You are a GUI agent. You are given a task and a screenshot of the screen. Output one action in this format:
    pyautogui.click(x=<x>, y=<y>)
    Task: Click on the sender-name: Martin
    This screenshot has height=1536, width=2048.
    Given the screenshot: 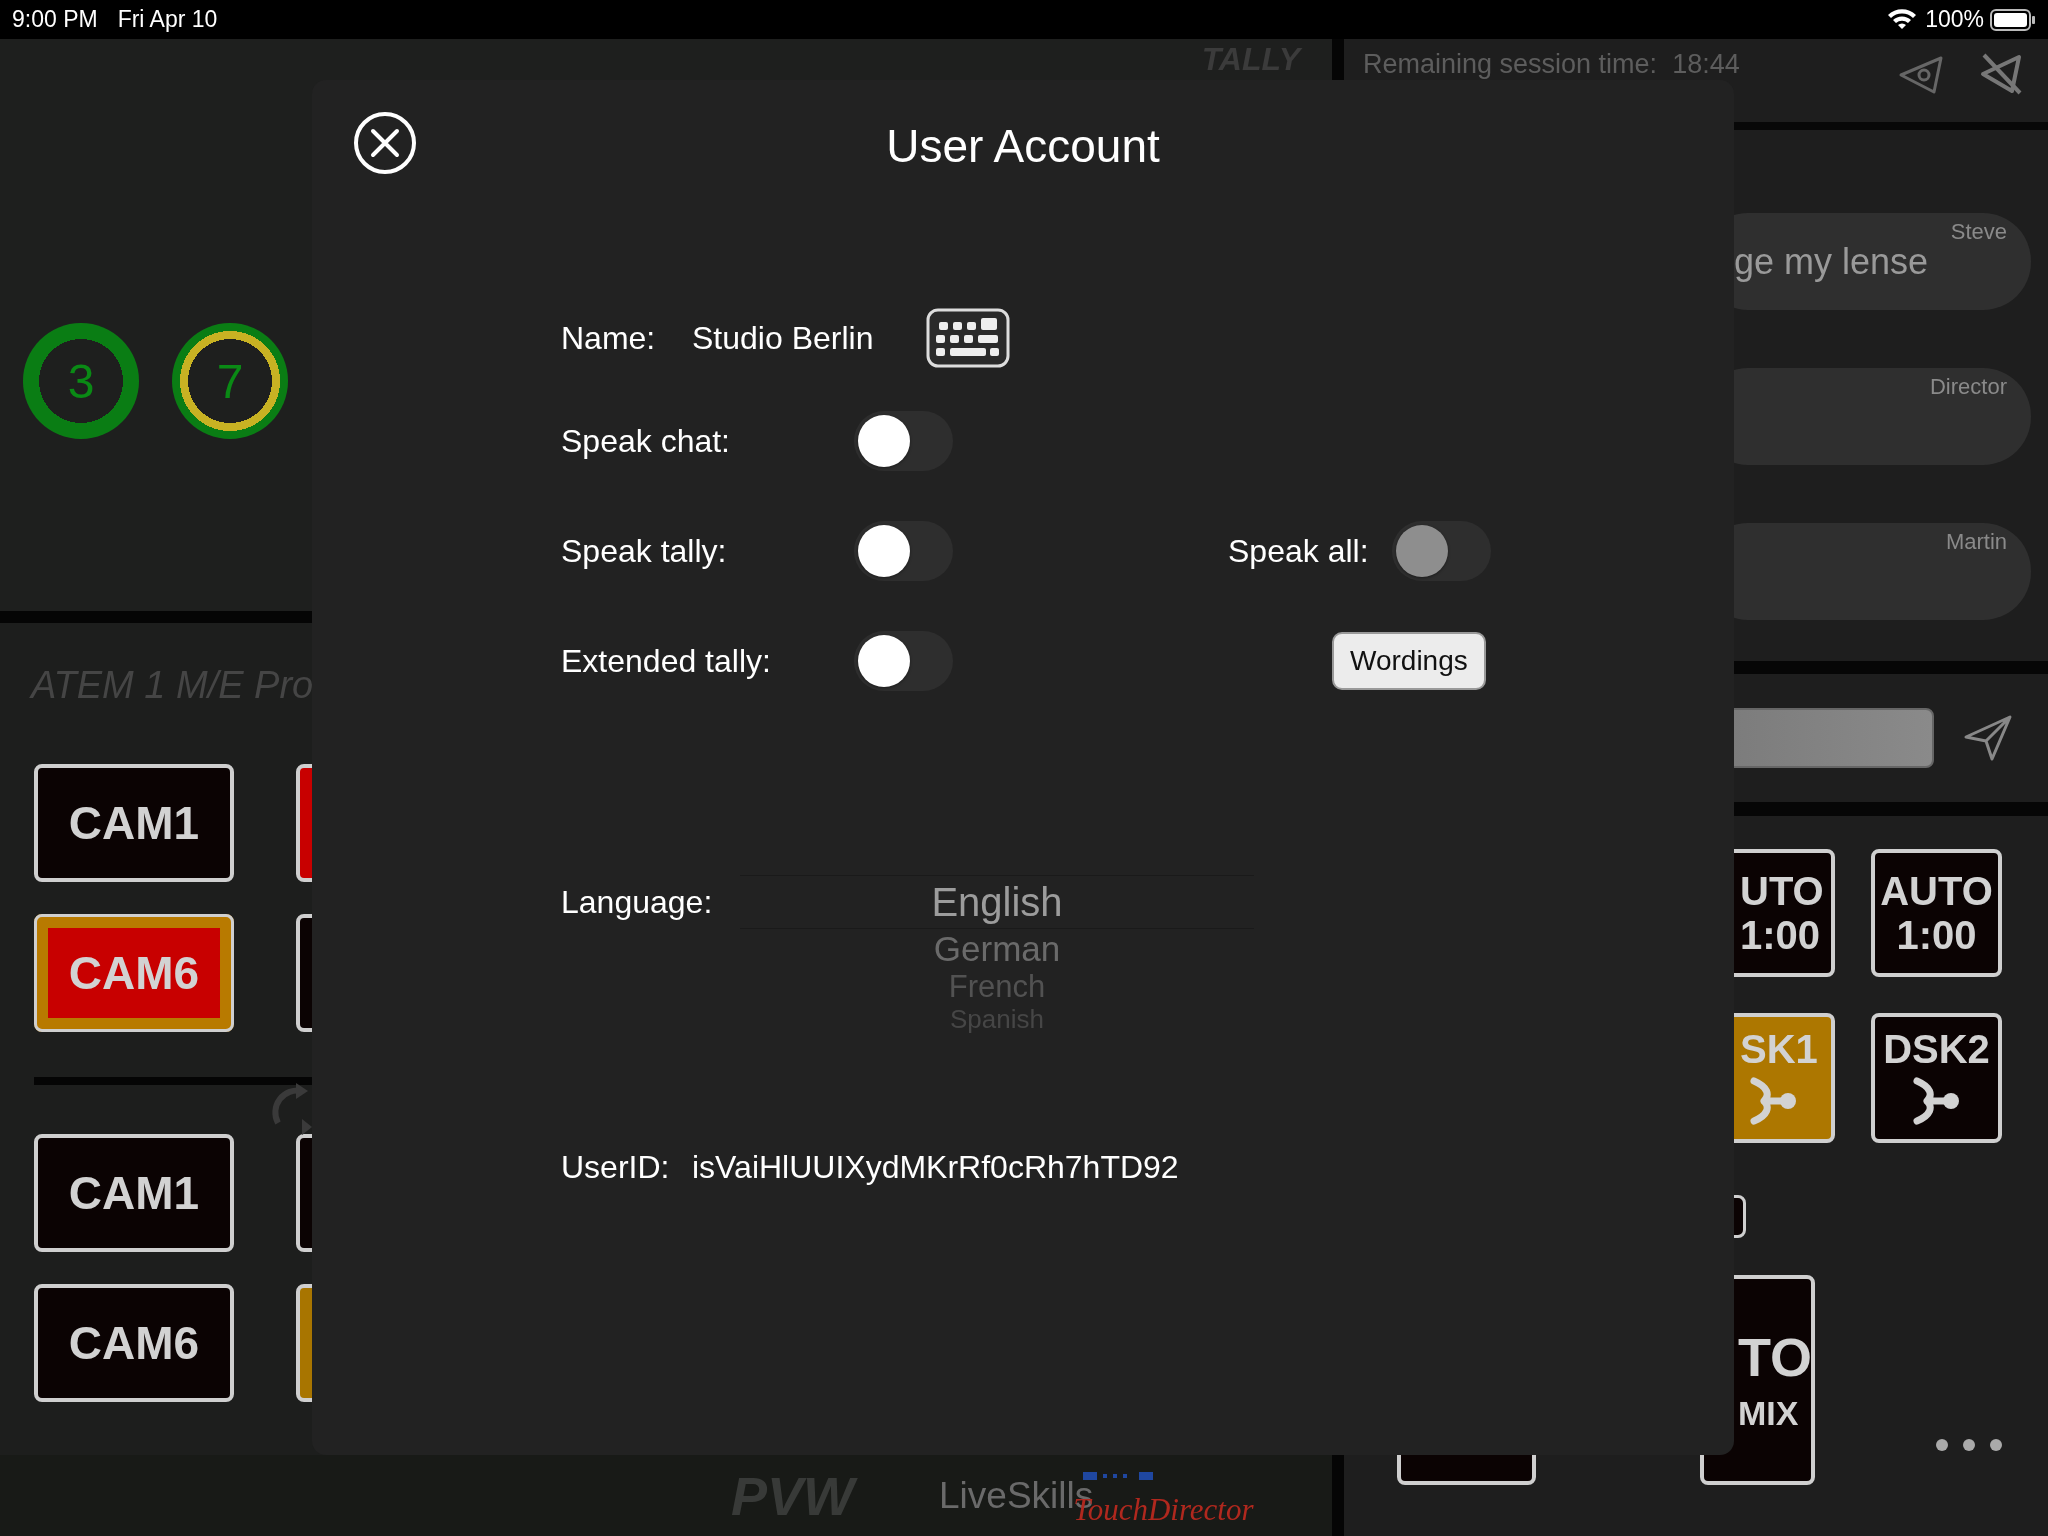 What is the action you would take?
    pyautogui.click(x=1976, y=542)
    